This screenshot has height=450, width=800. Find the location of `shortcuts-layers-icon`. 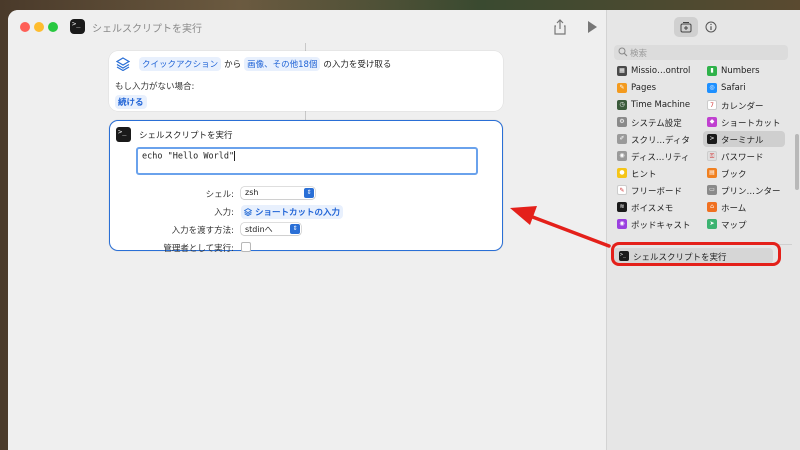

shortcuts-layers-icon is located at coordinates (123, 64).